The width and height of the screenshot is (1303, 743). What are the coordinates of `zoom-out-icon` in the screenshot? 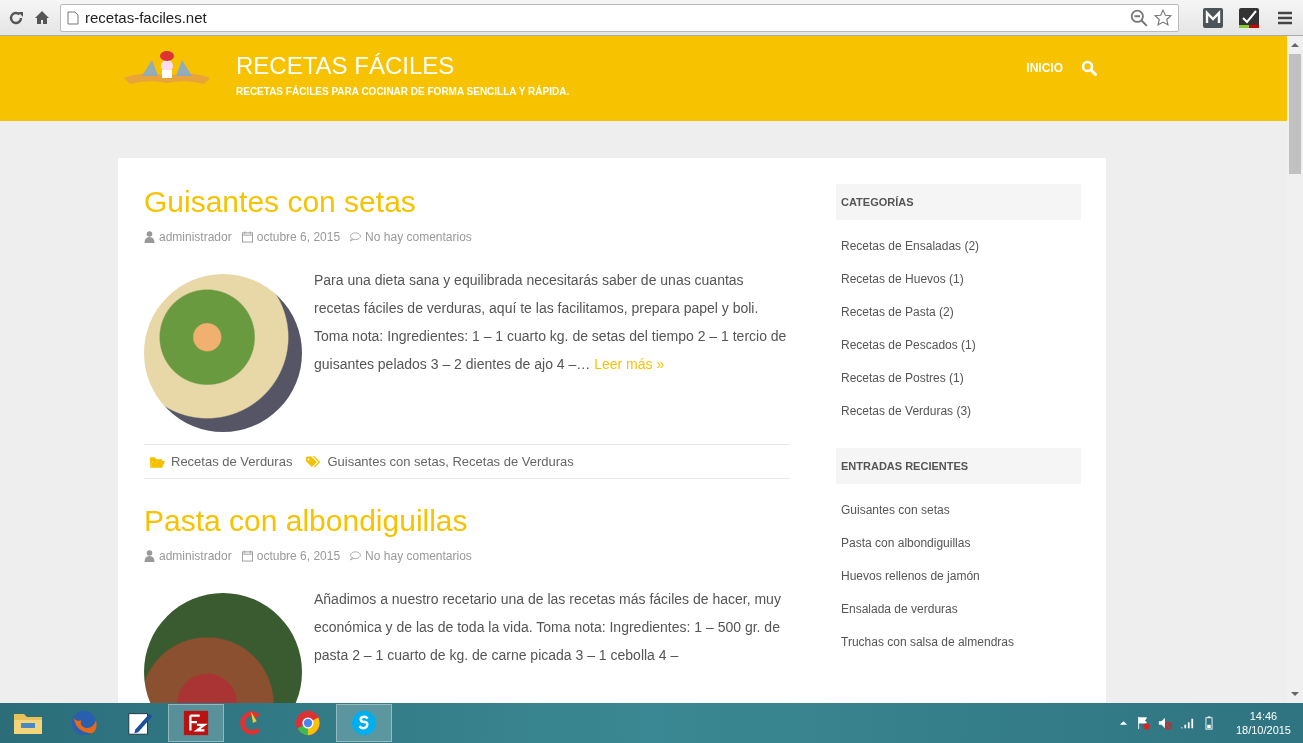 It's located at (1139, 17).